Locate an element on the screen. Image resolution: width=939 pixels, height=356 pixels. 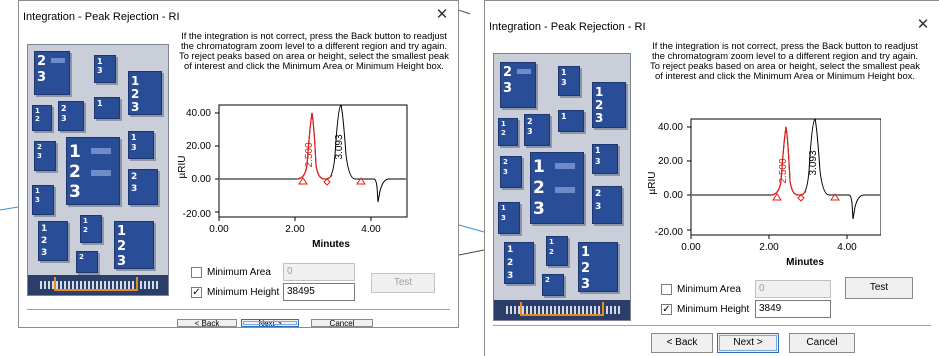
minimum-height-input: 3849 is located at coordinates (793, 309).